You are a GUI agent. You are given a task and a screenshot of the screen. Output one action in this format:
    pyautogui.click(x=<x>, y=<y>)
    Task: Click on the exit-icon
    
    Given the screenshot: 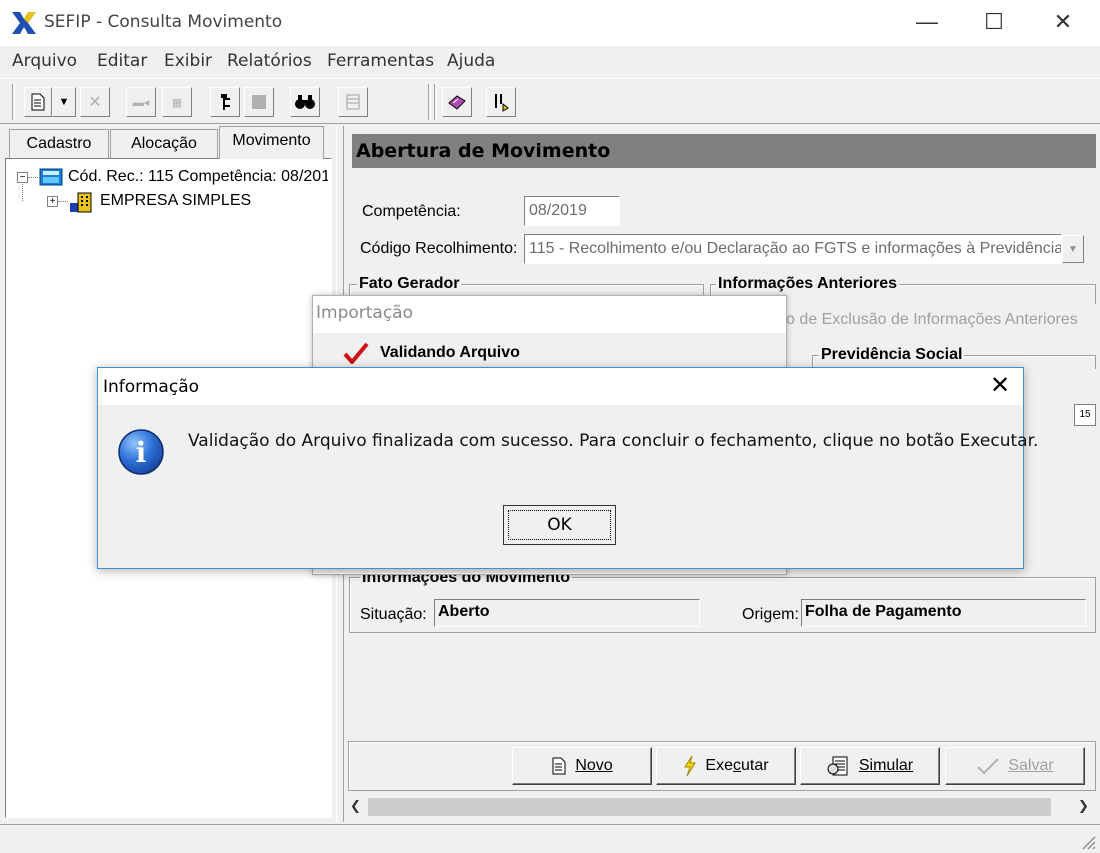 What is the action you would take?
    pyautogui.click(x=501, y=102)
    